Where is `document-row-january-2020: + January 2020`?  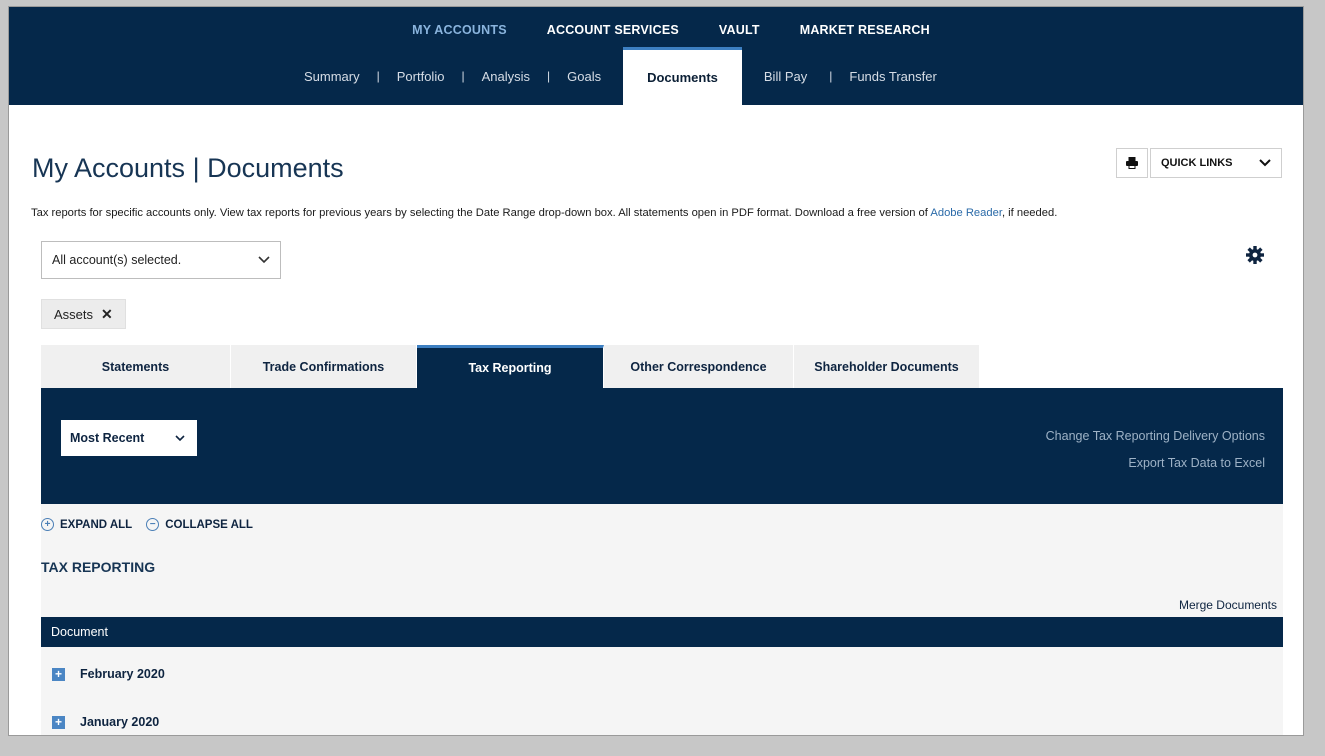 document-row-january-2020: + January 2020 is located at coordinates (662, 718).